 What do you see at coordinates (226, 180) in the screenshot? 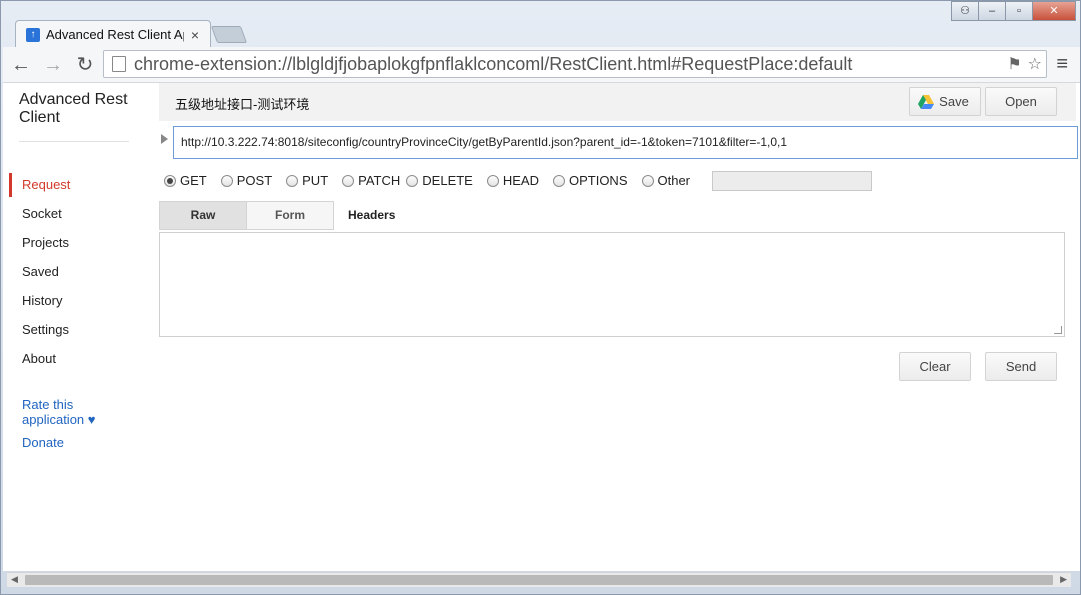
I see `post-radio` at bounding box center [226, 180].